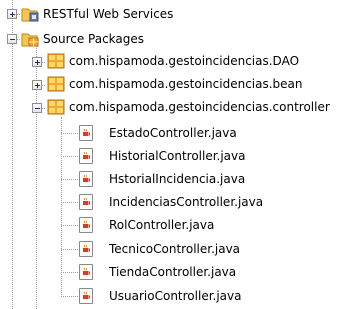  Describe the element at coordinates (173, 133) in the screenshot. I see `tree-file-label: EstadoController.java` at that location.